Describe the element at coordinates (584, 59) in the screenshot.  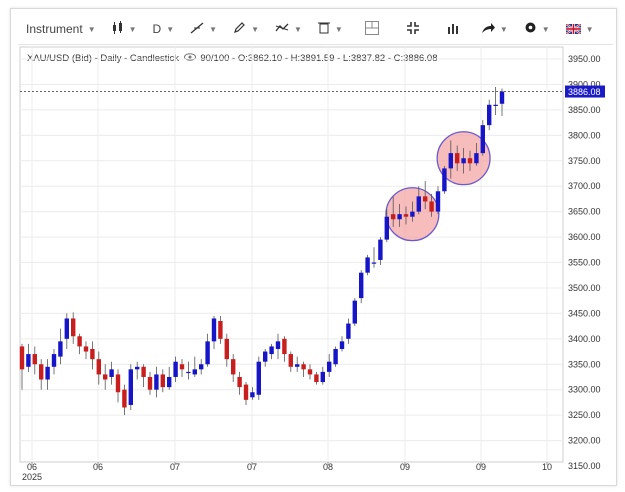
I see `y-tick-label: 3950.00` at that location.